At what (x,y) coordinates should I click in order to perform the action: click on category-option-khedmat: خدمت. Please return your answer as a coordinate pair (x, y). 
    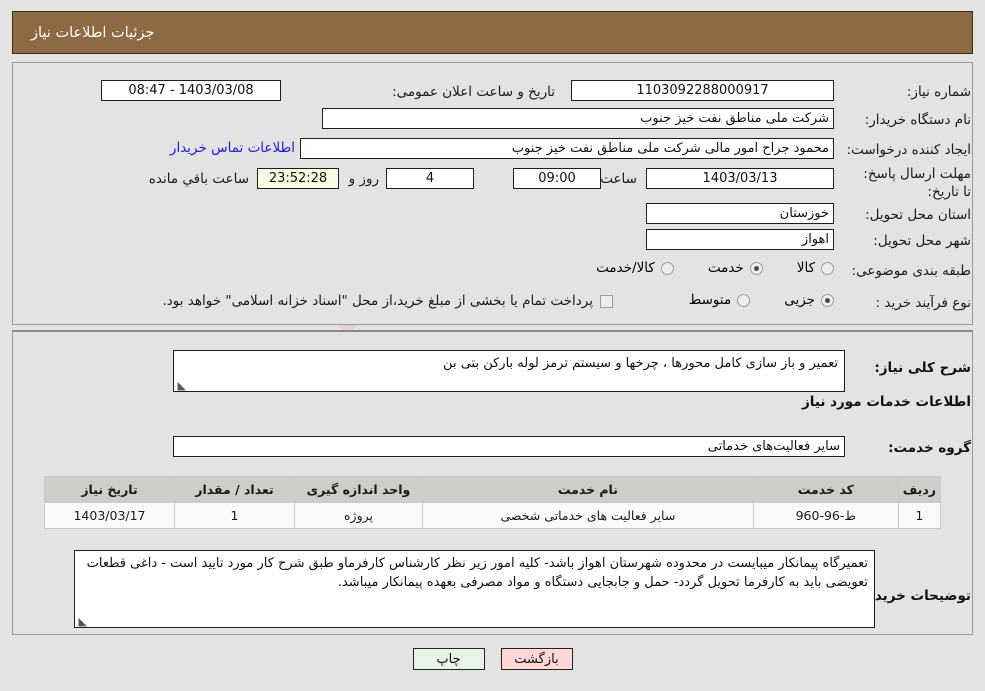
    Looking at the image, I should click on (735, 268).